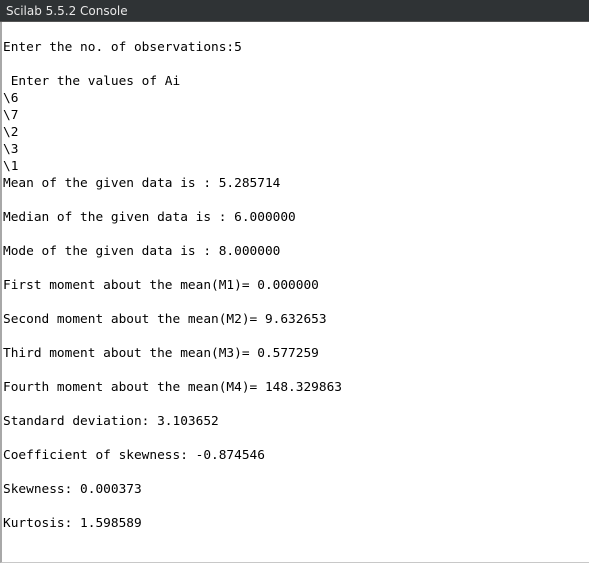 Image resolution: width=589 pixels, height=563 pixels. What do you see at coordinates (11, 132) in the screenshot?
I see `console-line: \2` at bounding box center [11, 132].